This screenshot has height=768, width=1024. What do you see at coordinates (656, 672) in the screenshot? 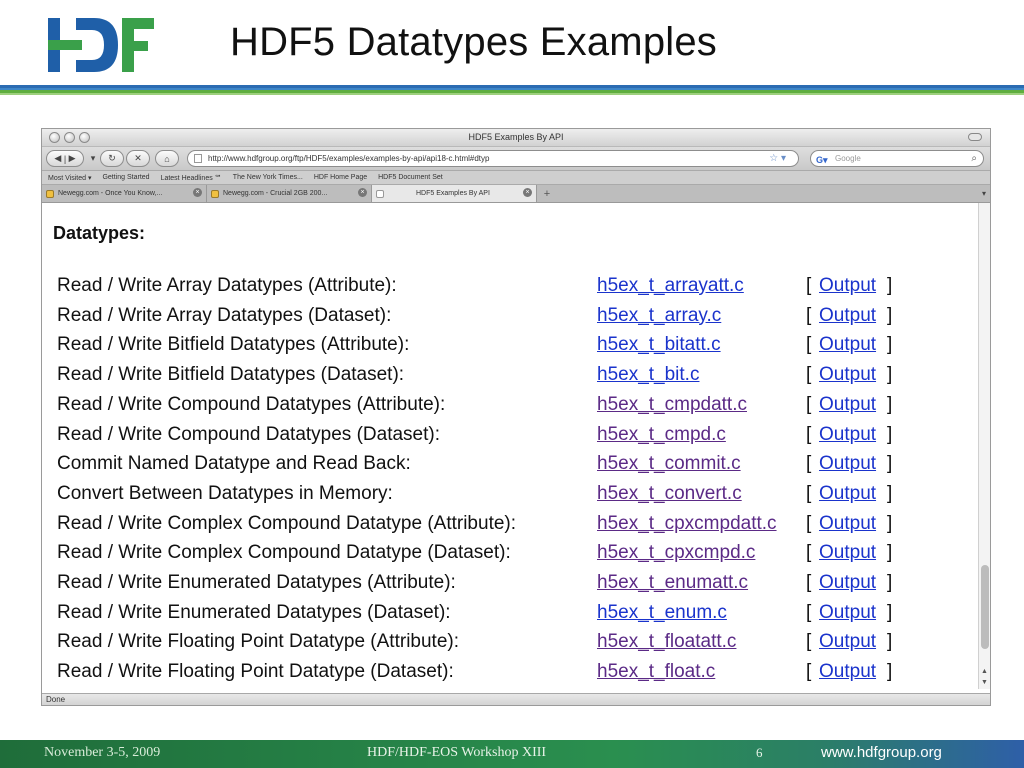
I see `source-file-link: h5ex_t_float.c` at bounding box center [656, 672].